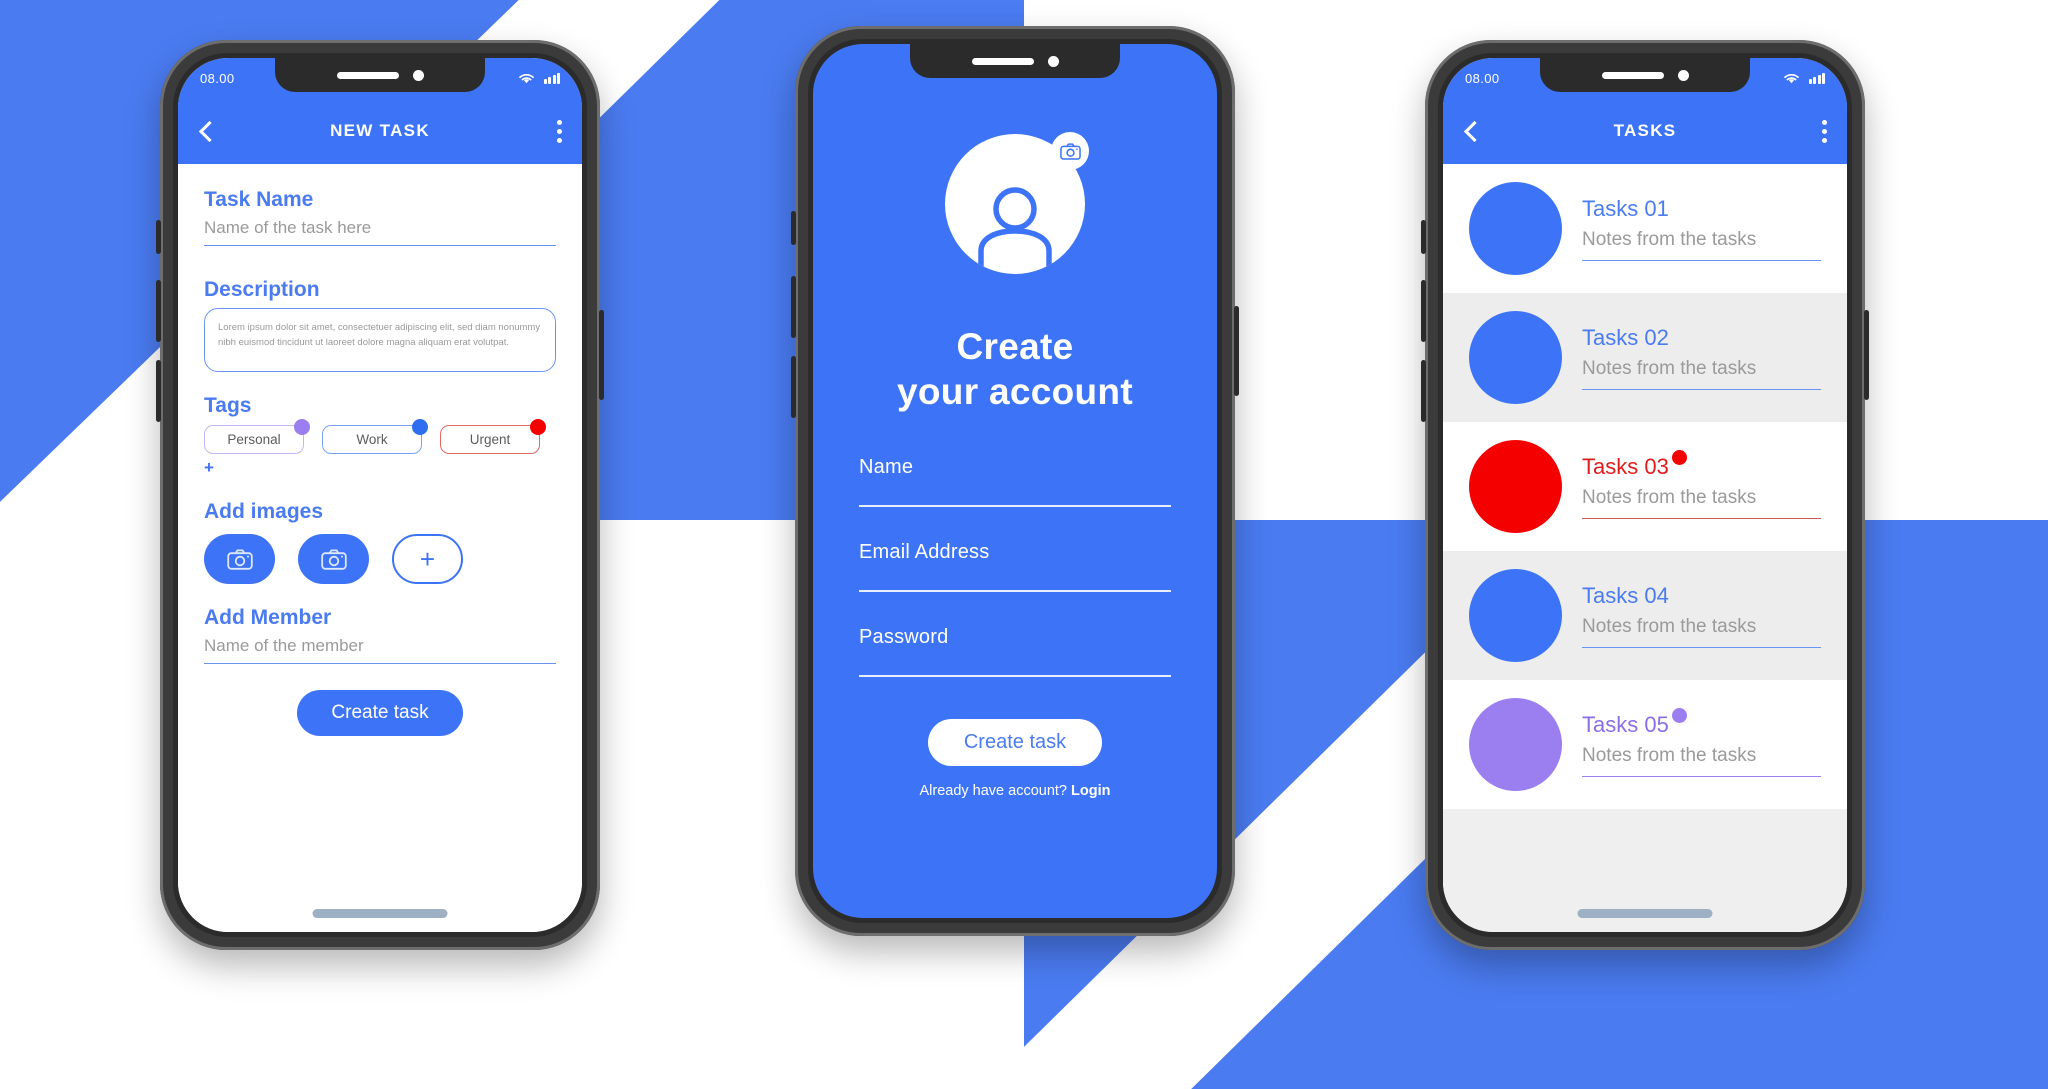  Describe the element at coordinates (380, 650) in the screenshot. I see `add-member-input: Name of the member` at that location.